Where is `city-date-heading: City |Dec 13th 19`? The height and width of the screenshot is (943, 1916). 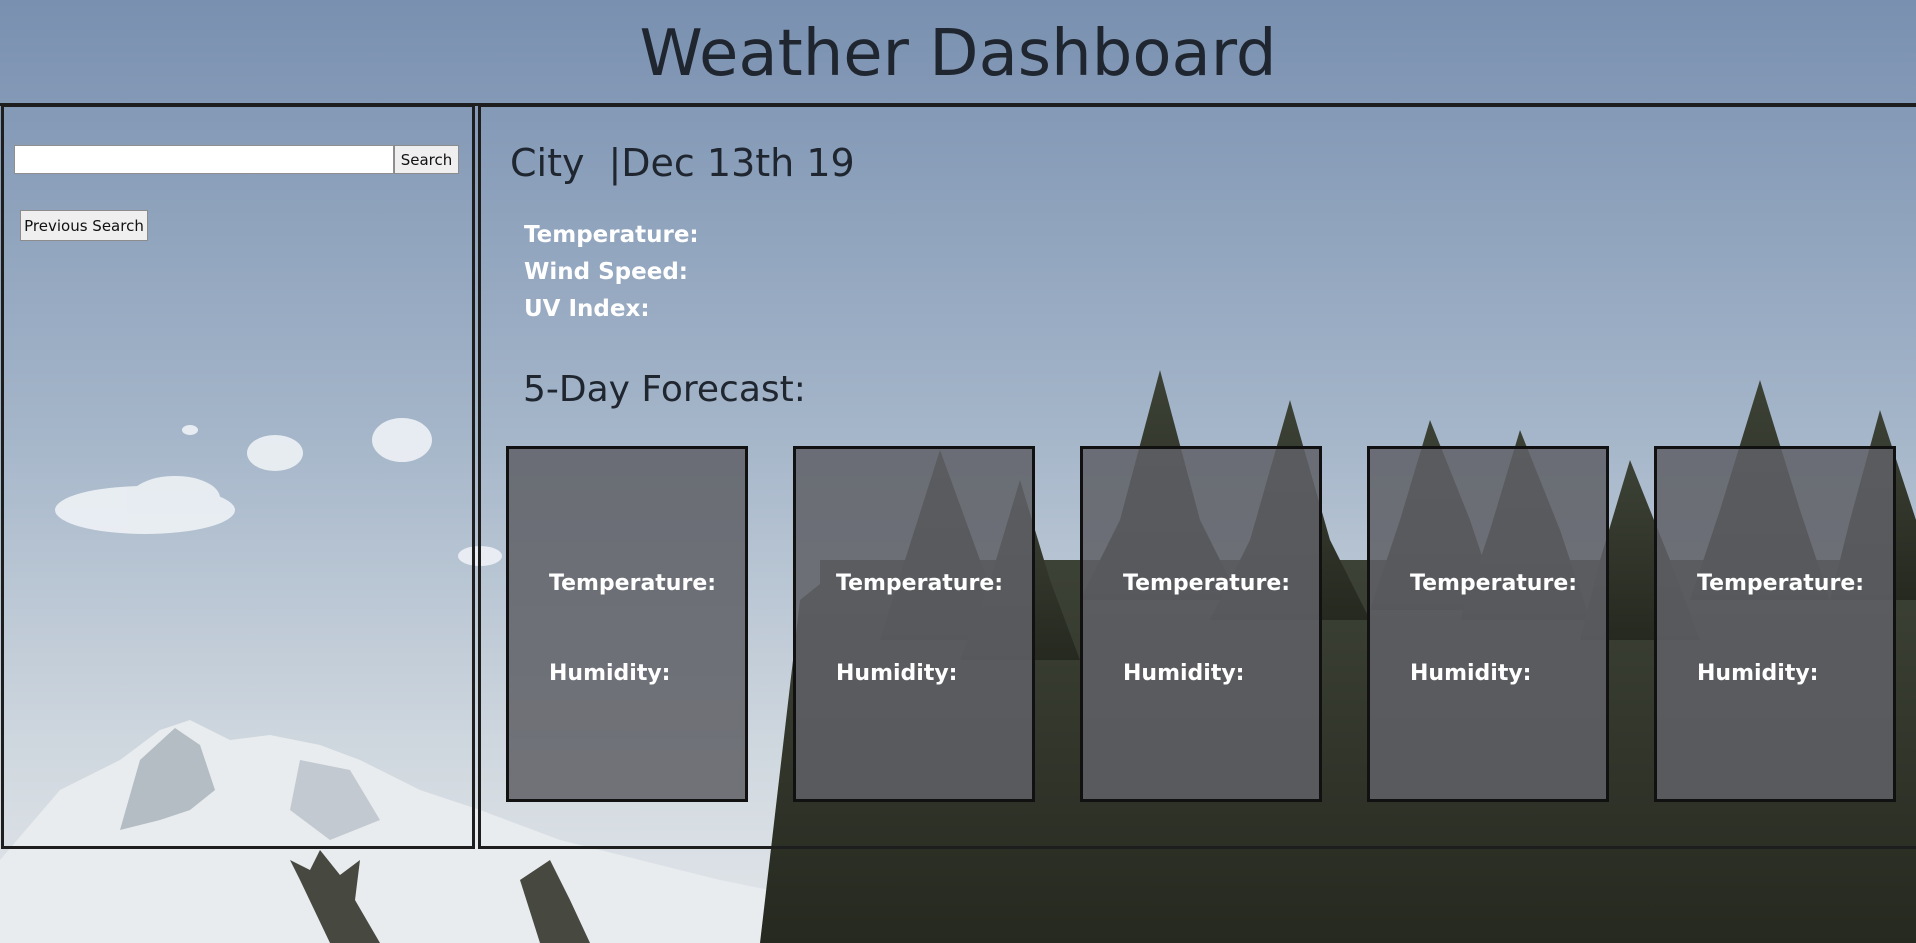
city-date-heading: City |Dec 13th 19 is located at coordinates (682, 163).